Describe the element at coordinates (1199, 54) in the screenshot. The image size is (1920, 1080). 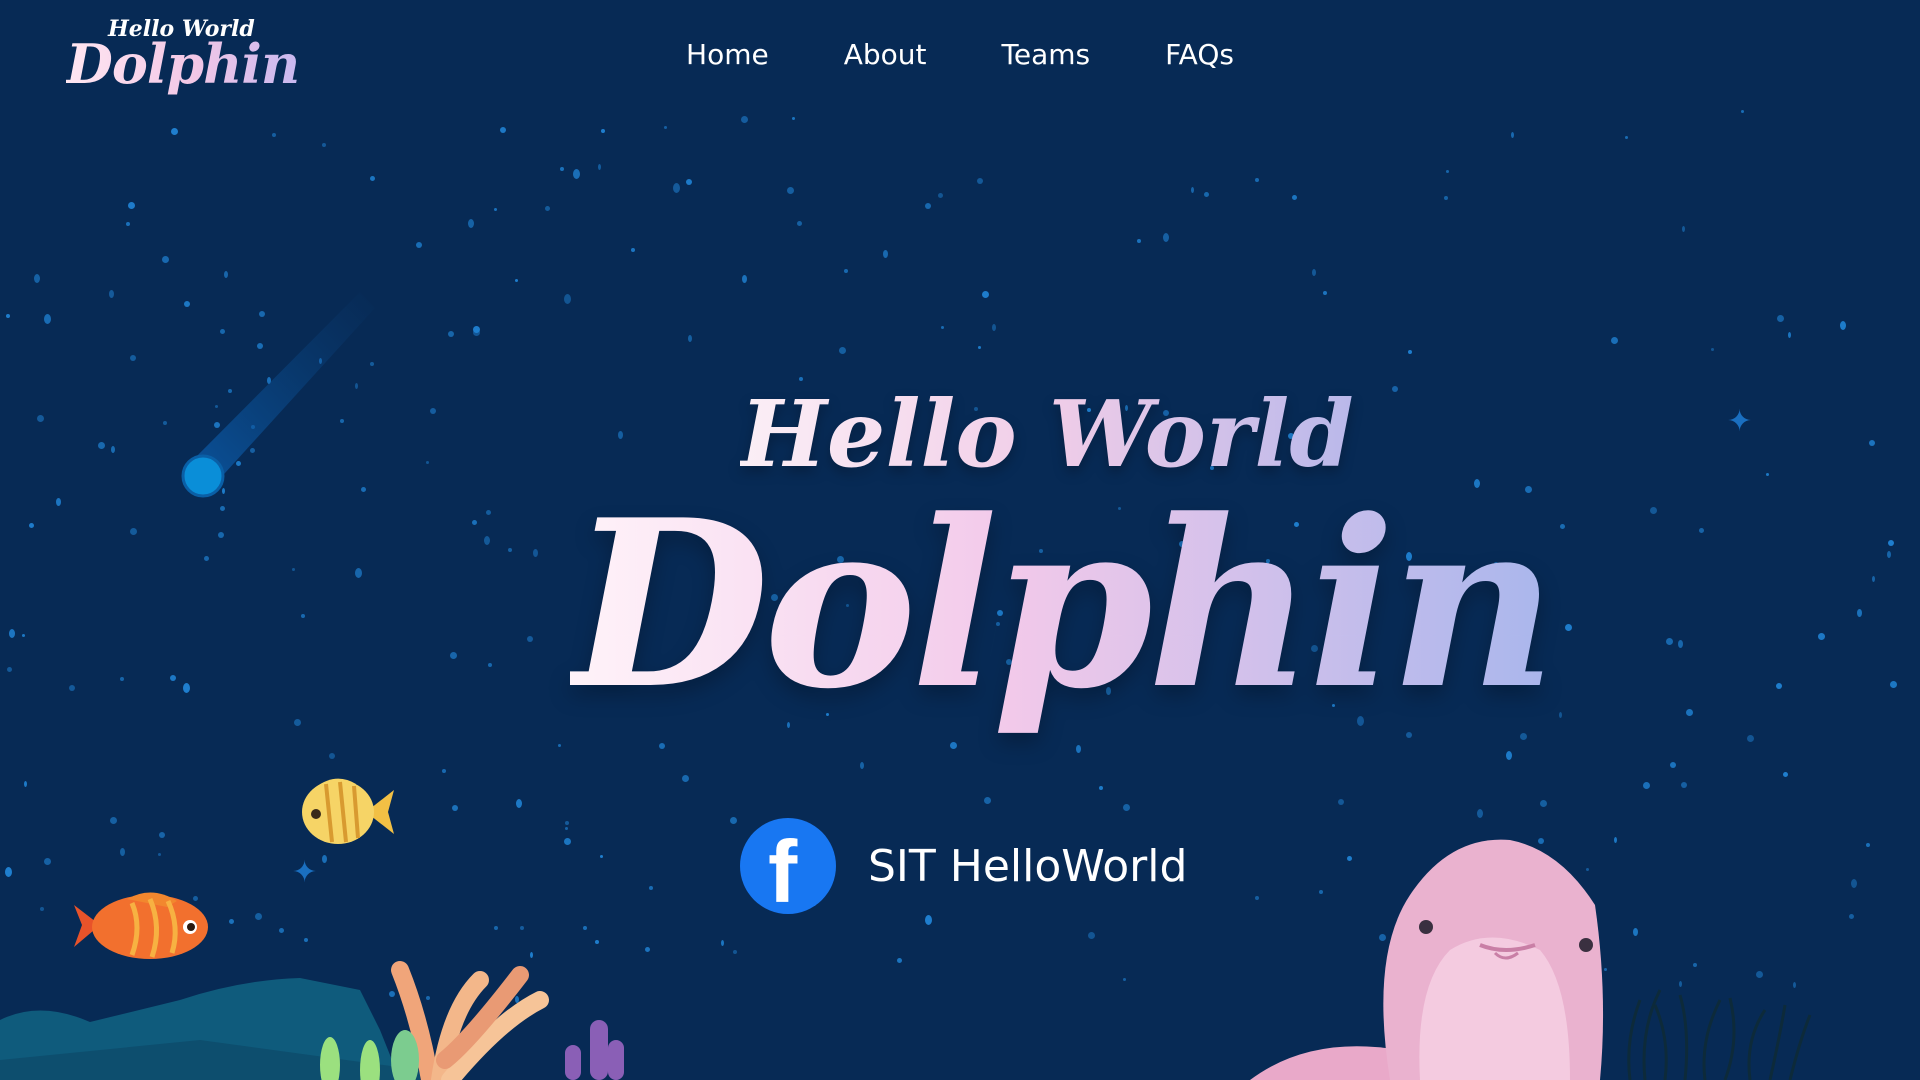
I see `nav-faqs: FAQs` at that location.